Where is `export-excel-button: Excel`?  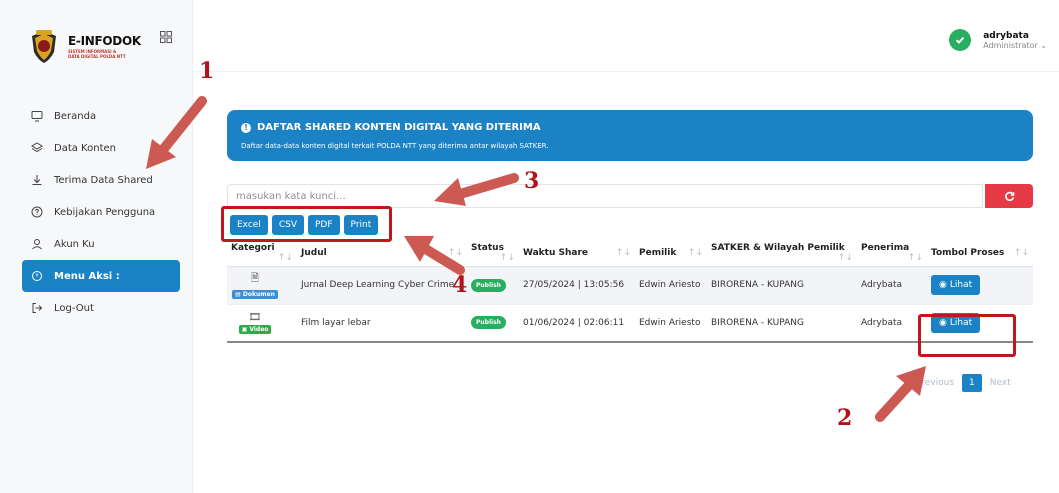 export-excel-button: Excel is located at coordinates (249, 225).